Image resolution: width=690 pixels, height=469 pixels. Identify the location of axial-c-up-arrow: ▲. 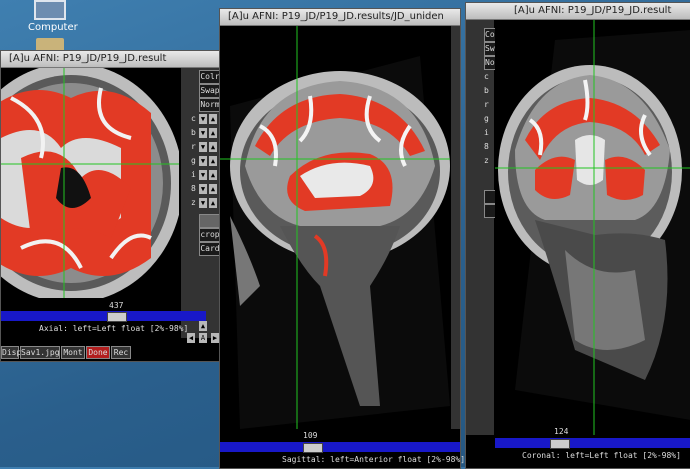
(213, 119).